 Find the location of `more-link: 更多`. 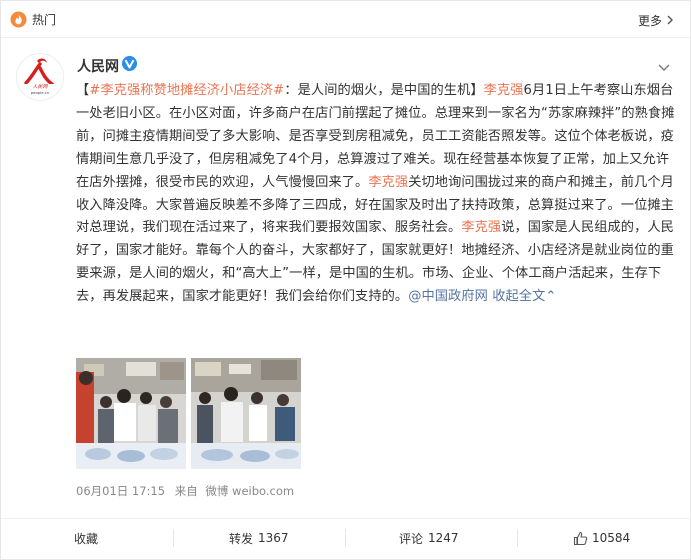

more-link: 更多 is located at coordinates (650, 20).